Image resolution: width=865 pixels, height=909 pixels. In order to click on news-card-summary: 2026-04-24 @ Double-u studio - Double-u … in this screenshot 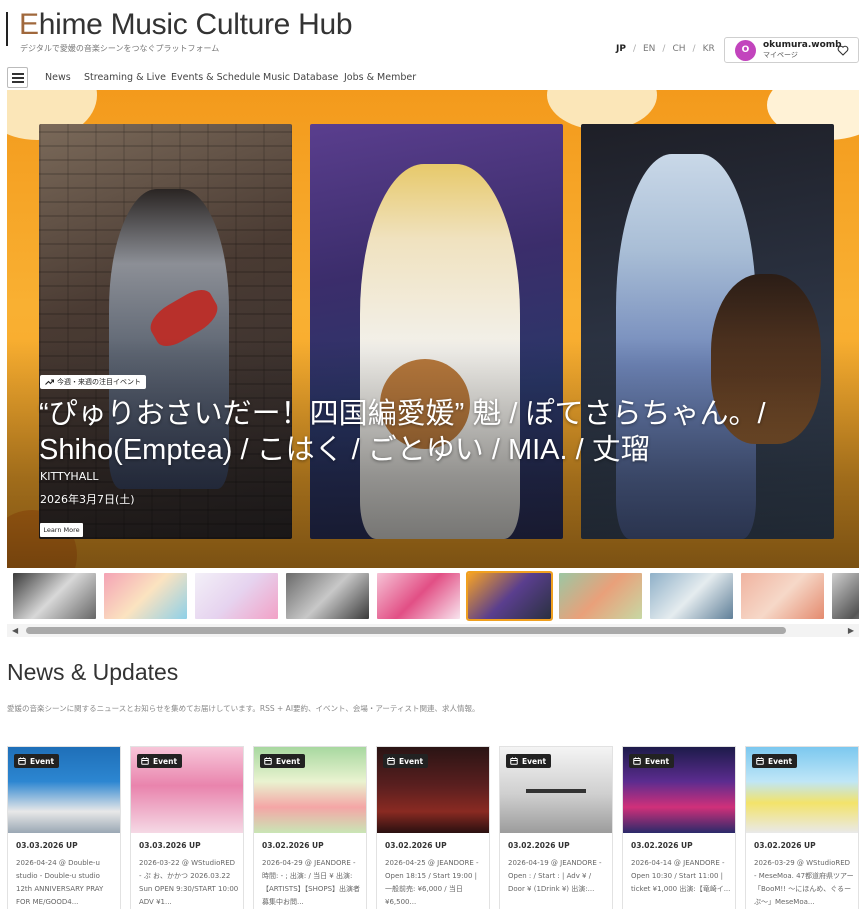, I will do `click(60, 882)`.